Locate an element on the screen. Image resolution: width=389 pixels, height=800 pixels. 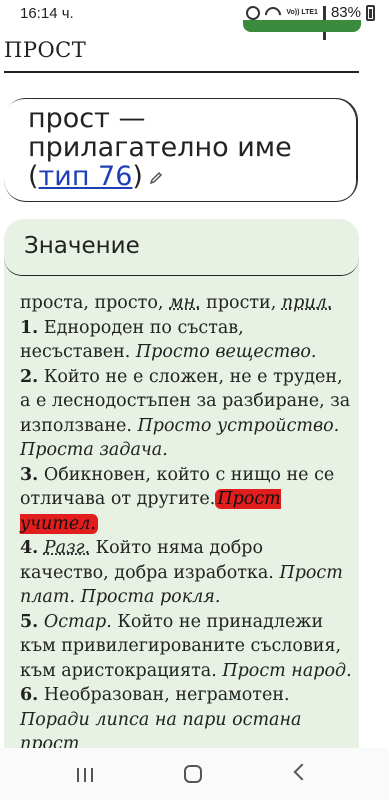
volte-icon: Vo)) LTE1 is located at coordinates (302, 12).